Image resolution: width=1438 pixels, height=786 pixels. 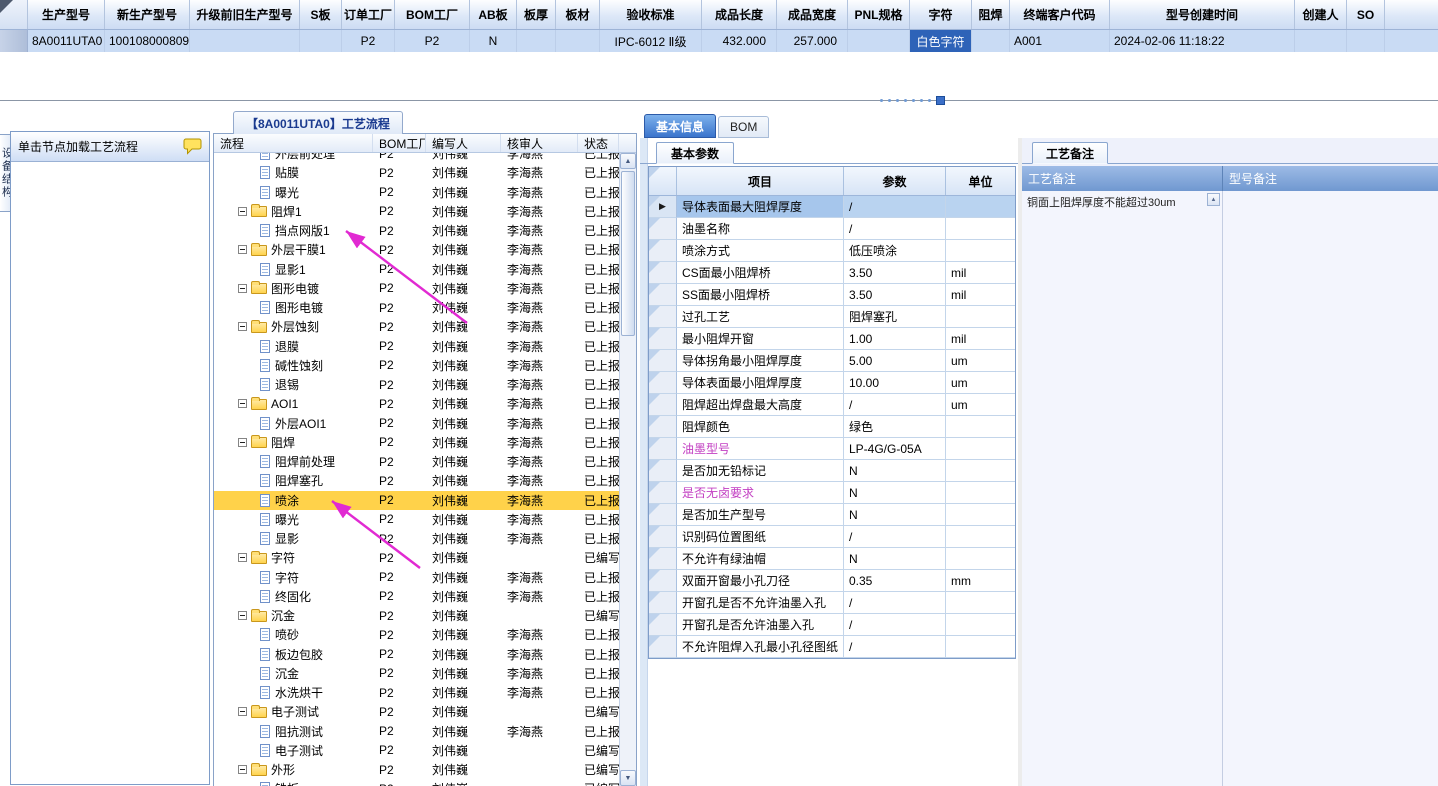 I want to click on flow-node-step: 阻焊塞孔 P2 刘伟巍 李海燕 已上报, so click(x=416, y=480).